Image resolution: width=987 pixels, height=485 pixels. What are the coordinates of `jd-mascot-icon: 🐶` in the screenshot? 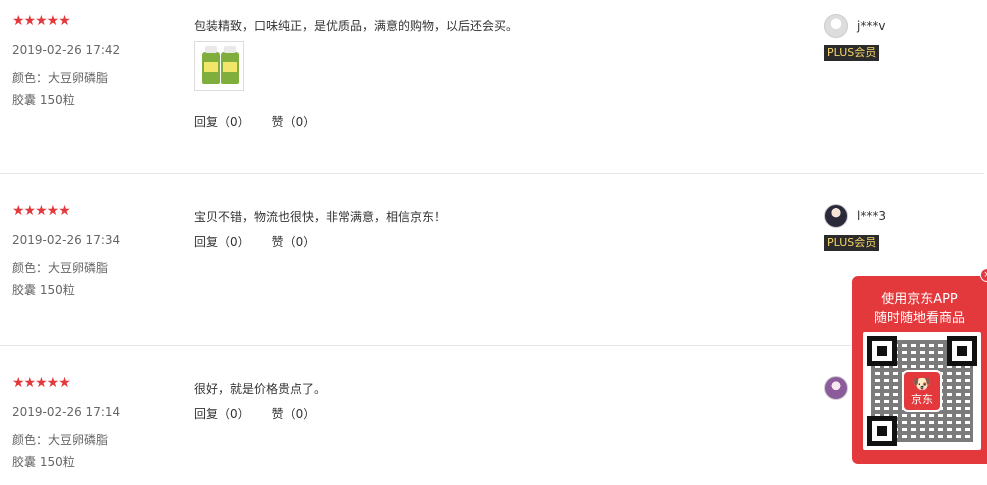 It's located at (922, 384).